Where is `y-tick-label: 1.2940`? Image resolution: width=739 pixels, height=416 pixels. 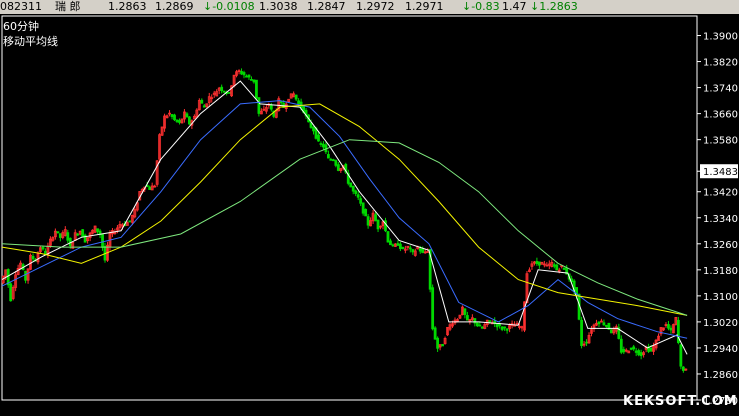 y-tick-label: 1.2940 is located at coordinates (720, 349).